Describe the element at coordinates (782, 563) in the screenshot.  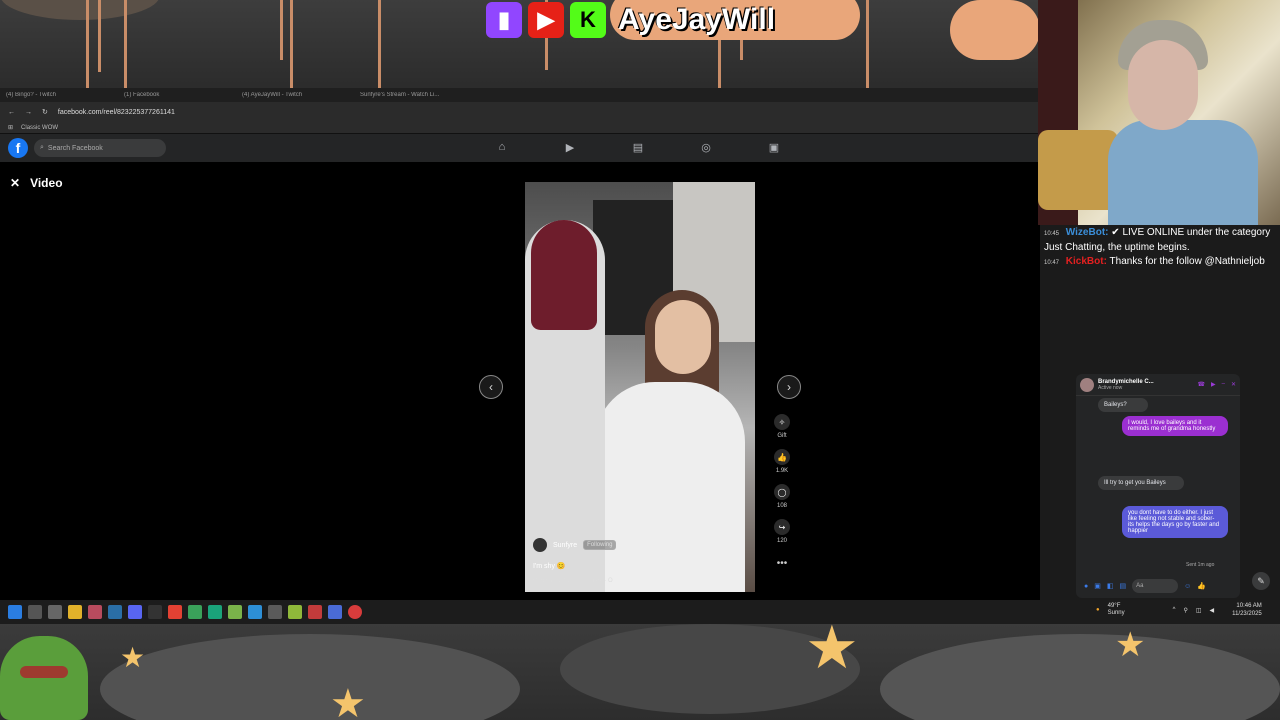
I see `more-options-icon: •••` at that location.